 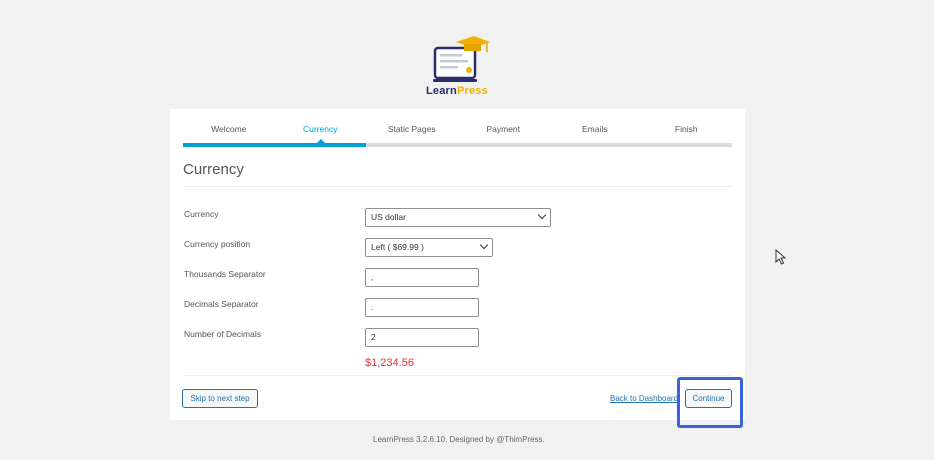 I want to click on skip-step-button: Skip to next step, so click(x=220, y=398).